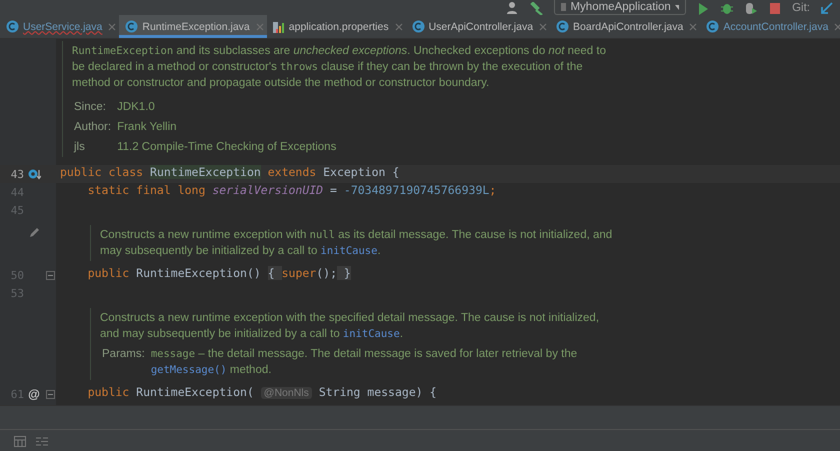  What do you see at coordinates (34, 394) in the screenshot?
I see `annotation-marker: @` at bounding box center [34, 394].